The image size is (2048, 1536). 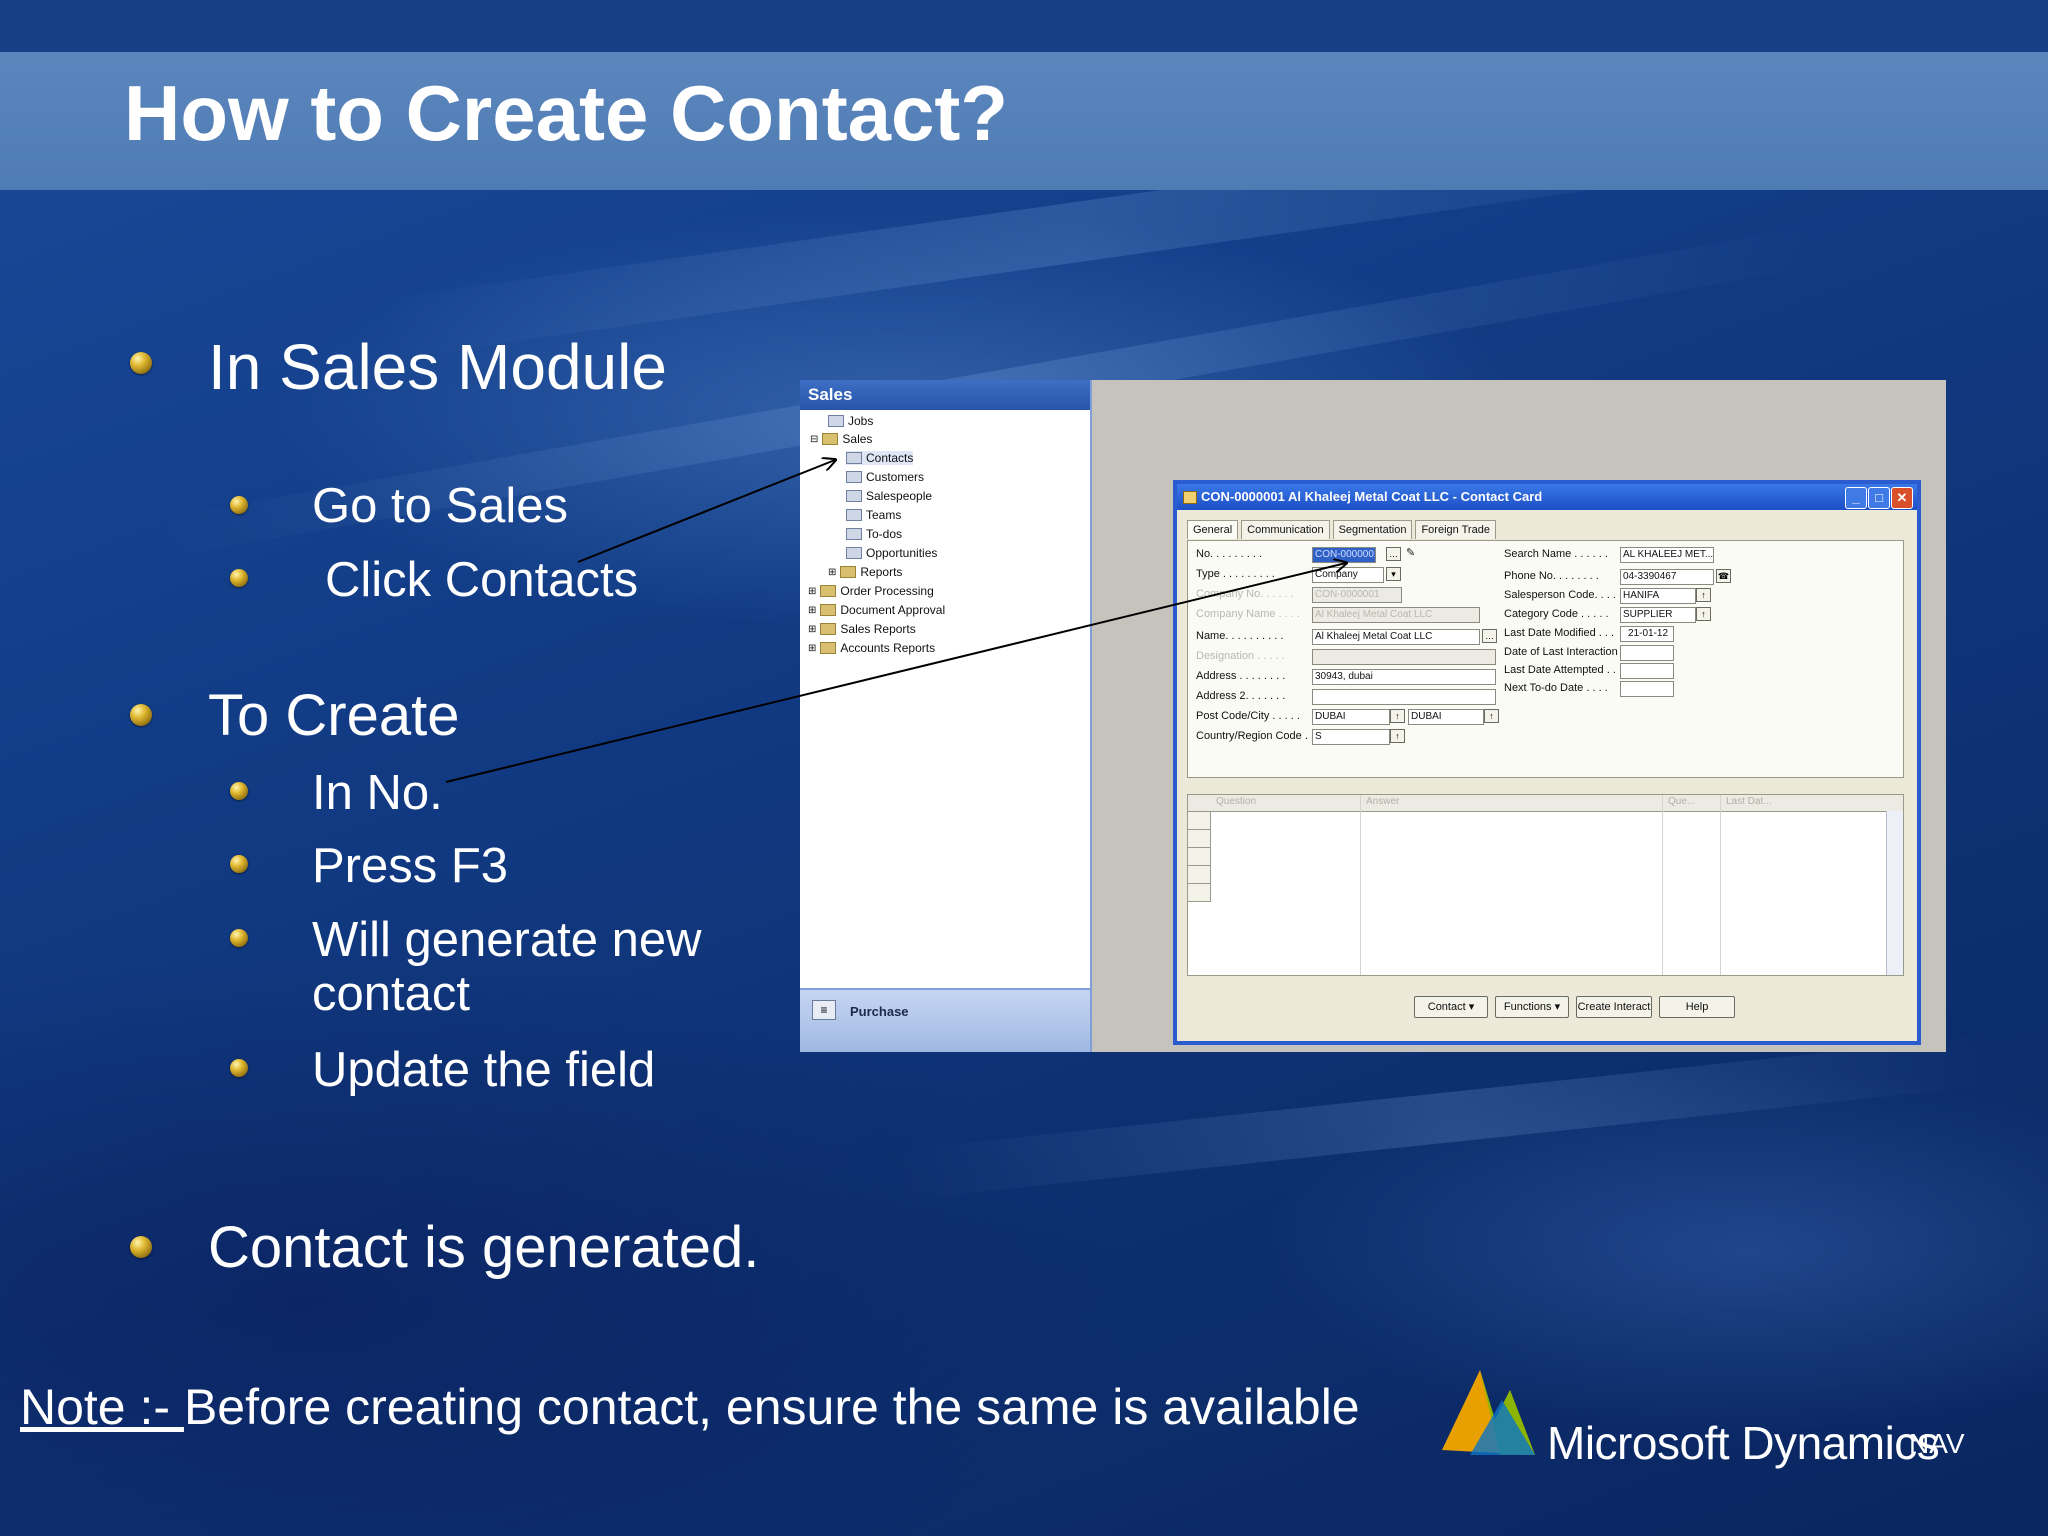 I want to click on field-category: SUPPLIER, so click(x=1658, y=615).